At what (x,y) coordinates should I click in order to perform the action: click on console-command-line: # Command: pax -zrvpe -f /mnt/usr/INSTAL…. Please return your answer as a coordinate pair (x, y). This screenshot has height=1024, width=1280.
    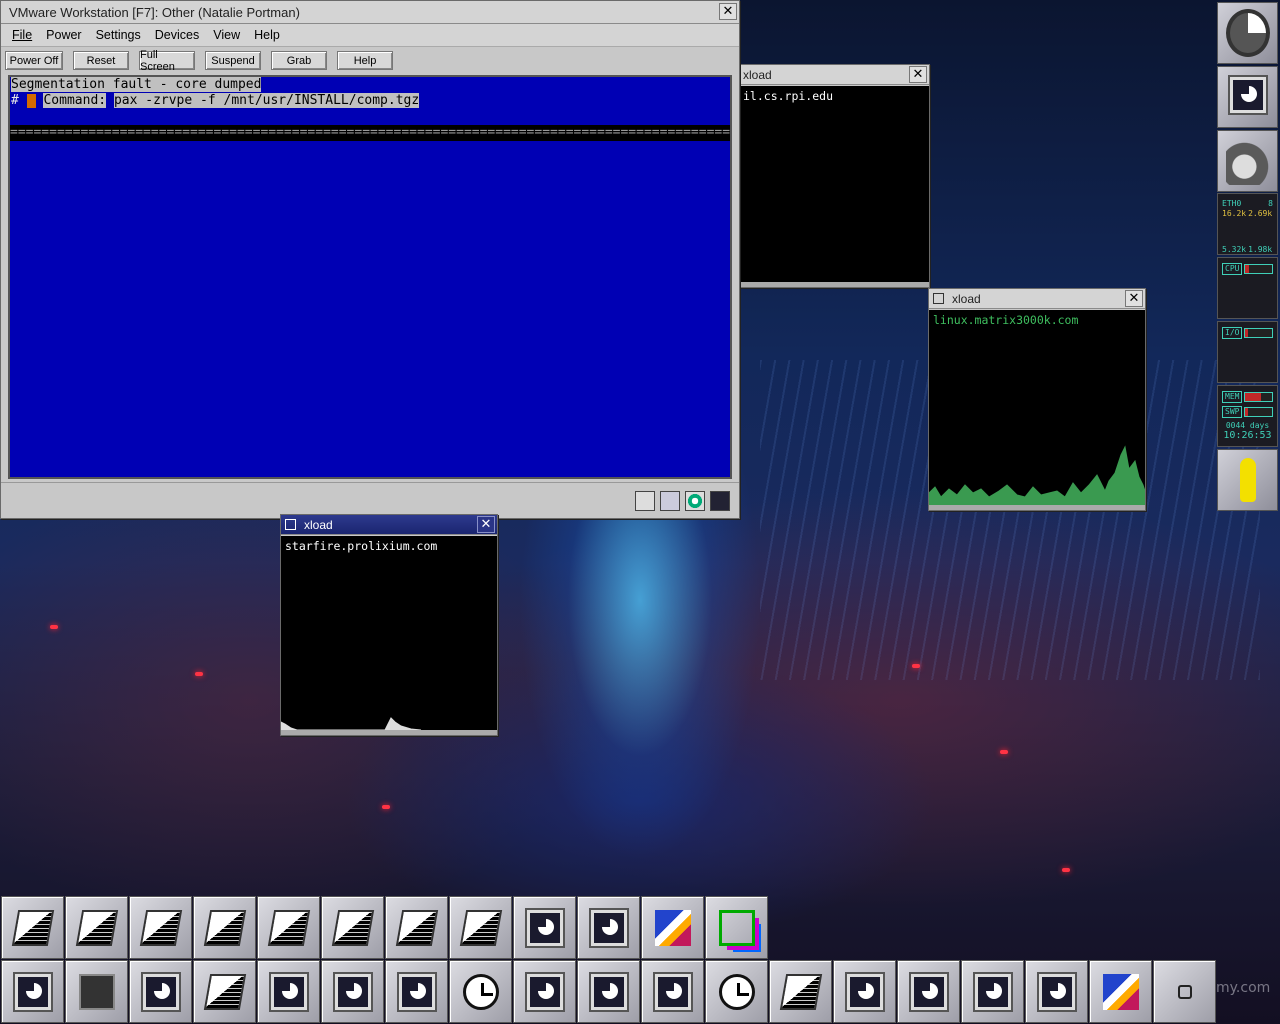
    Looking at the image, I should click on (370, 101).